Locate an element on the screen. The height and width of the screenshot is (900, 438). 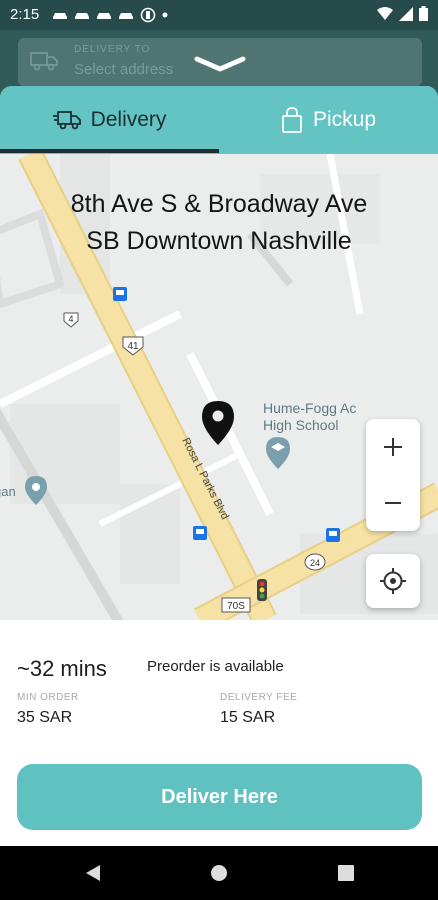
route-shield-24: 24 is located at coordinates (315, 562).